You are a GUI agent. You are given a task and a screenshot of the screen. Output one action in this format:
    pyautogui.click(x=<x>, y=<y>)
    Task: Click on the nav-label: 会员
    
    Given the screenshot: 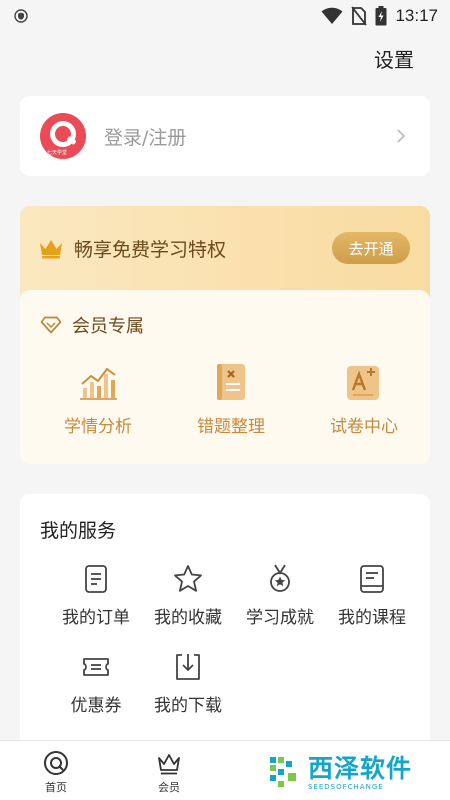 What is the action you would take?
    pyautogui.click(x=169, y=787)
    